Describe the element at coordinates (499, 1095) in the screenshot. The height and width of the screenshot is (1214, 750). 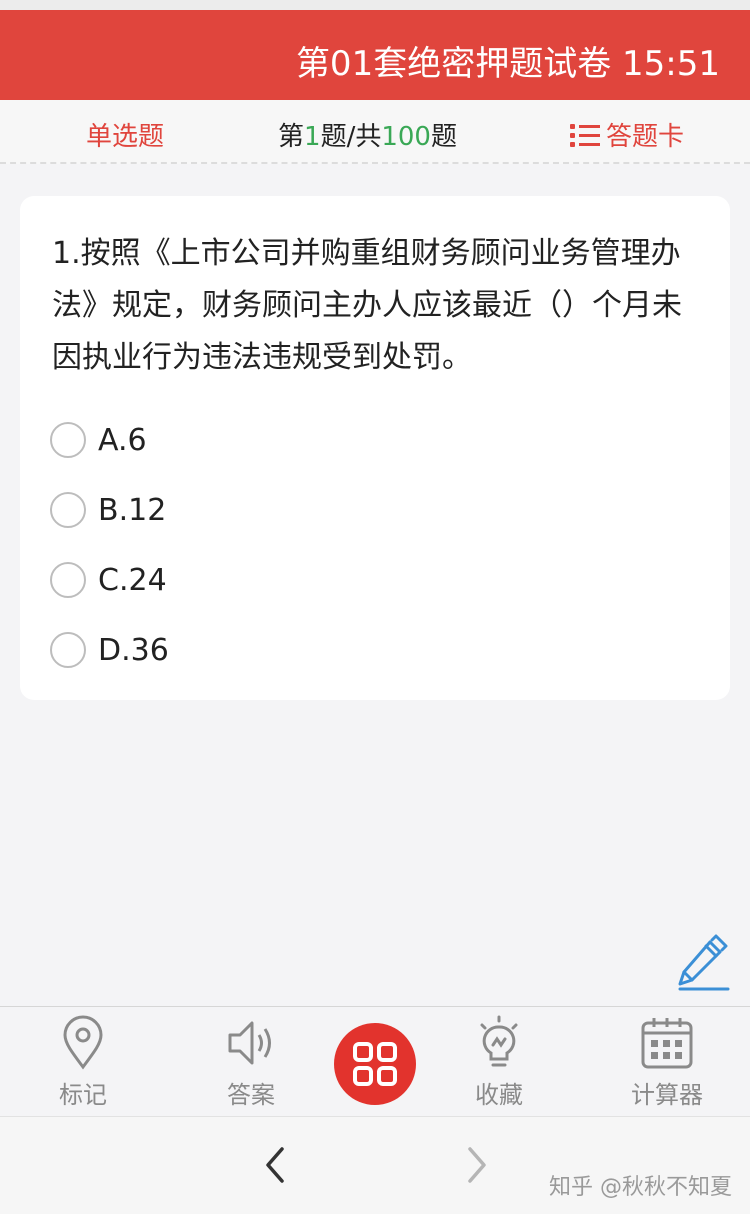
I see `favorite-label: 收藏` at that location.